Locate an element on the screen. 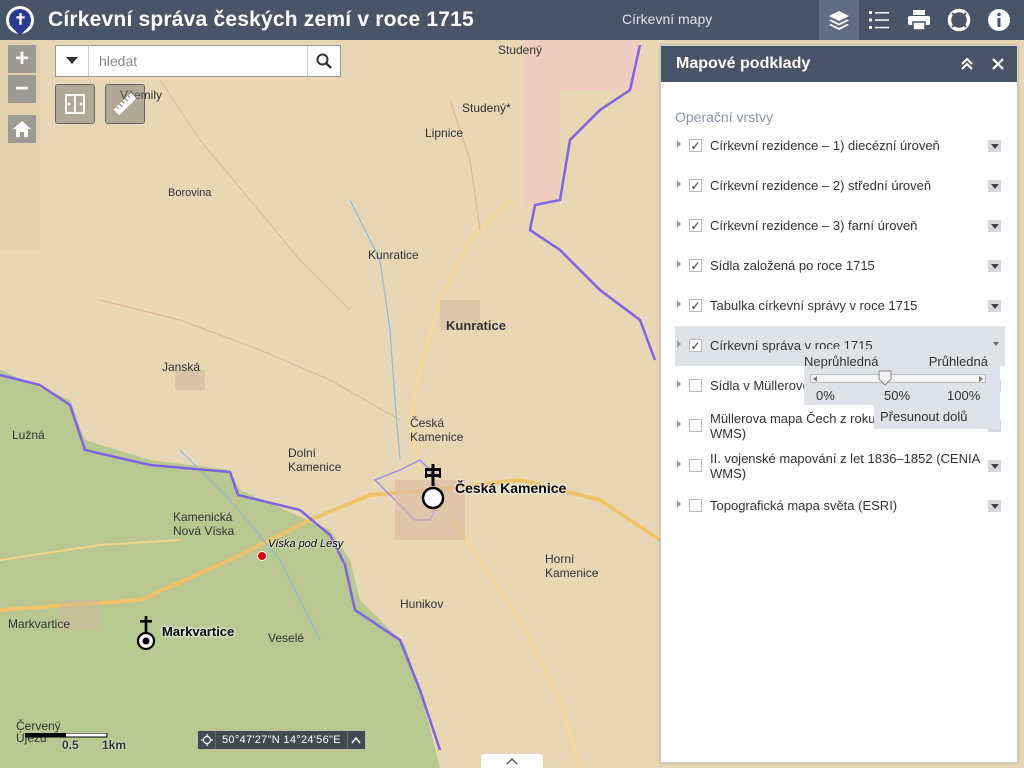 The height and width of the screenshot is (768, 1024). crosshair-icon is located at coordinates (206, 740).